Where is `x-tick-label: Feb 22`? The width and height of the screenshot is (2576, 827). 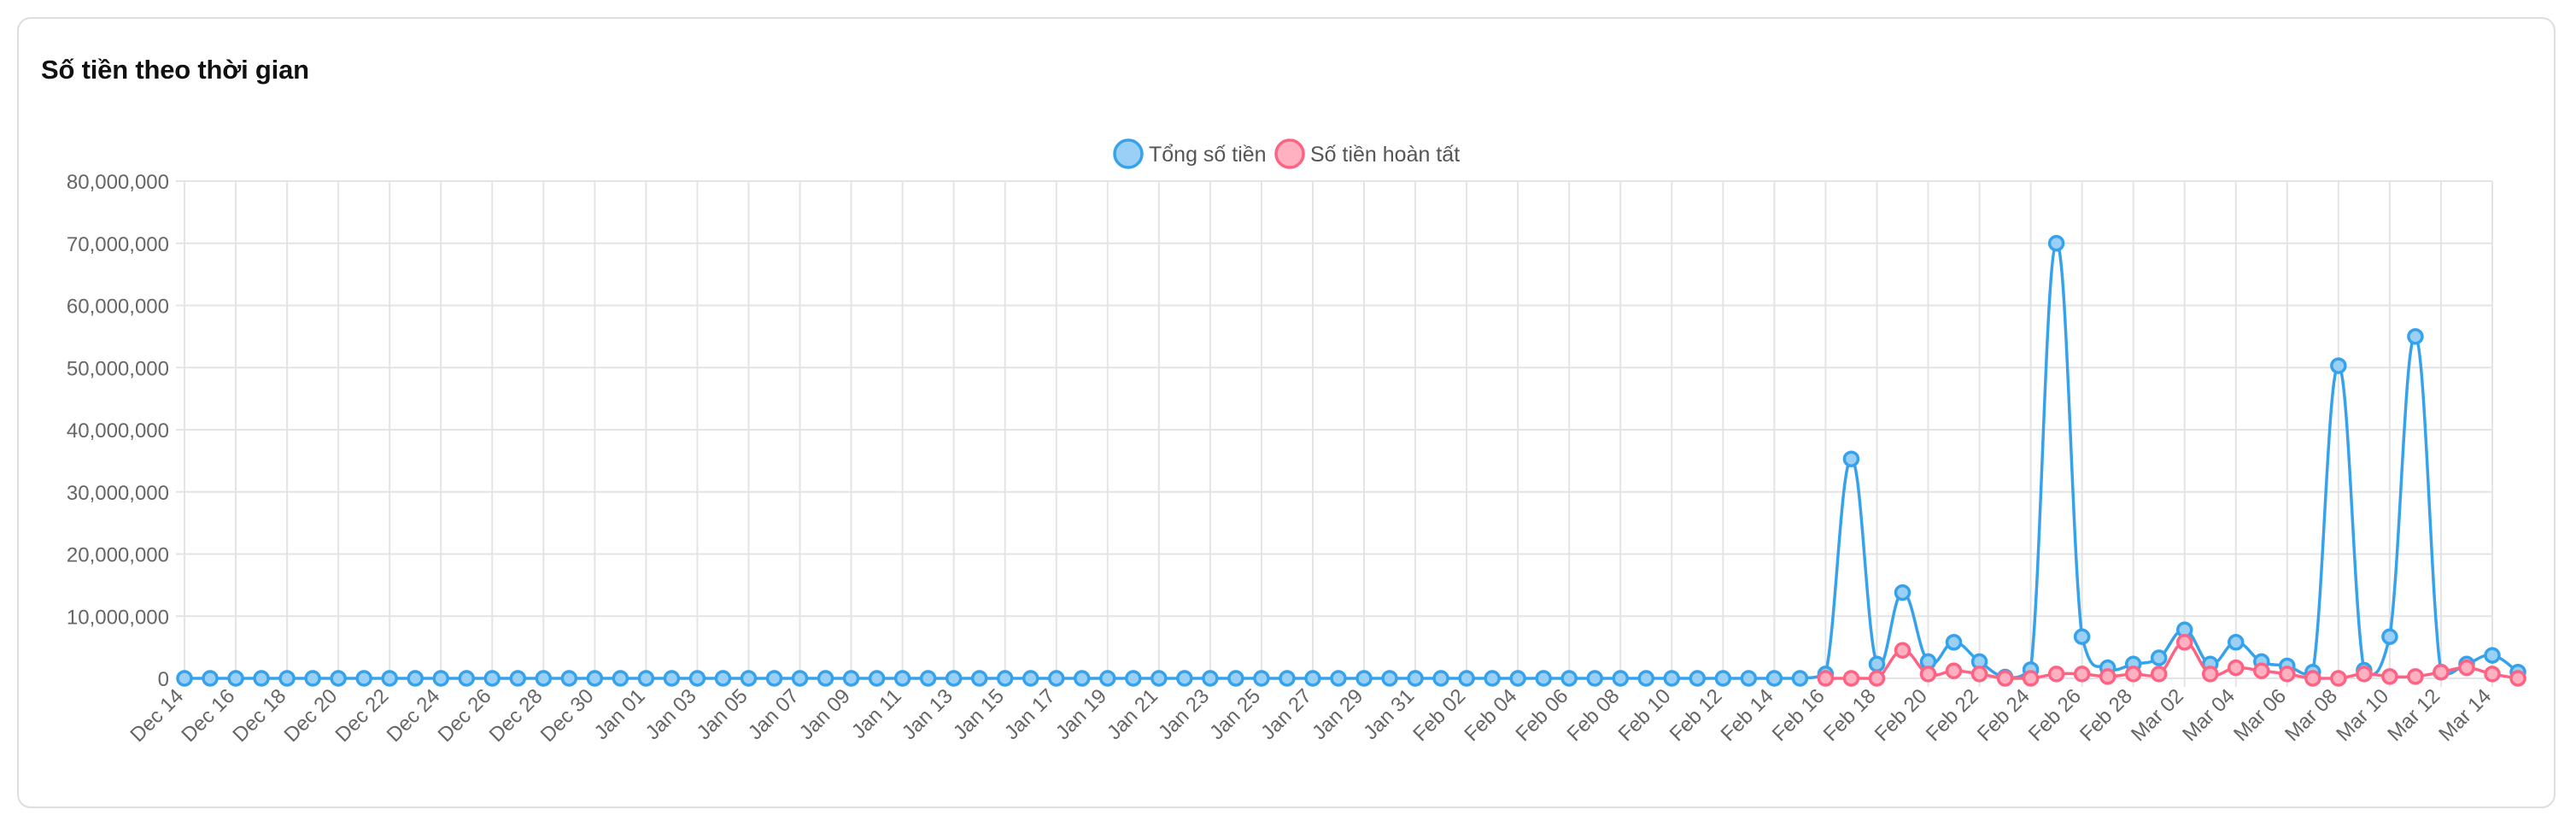 x-tick-label: Feb 22 is located at coordinates (1952, 715).